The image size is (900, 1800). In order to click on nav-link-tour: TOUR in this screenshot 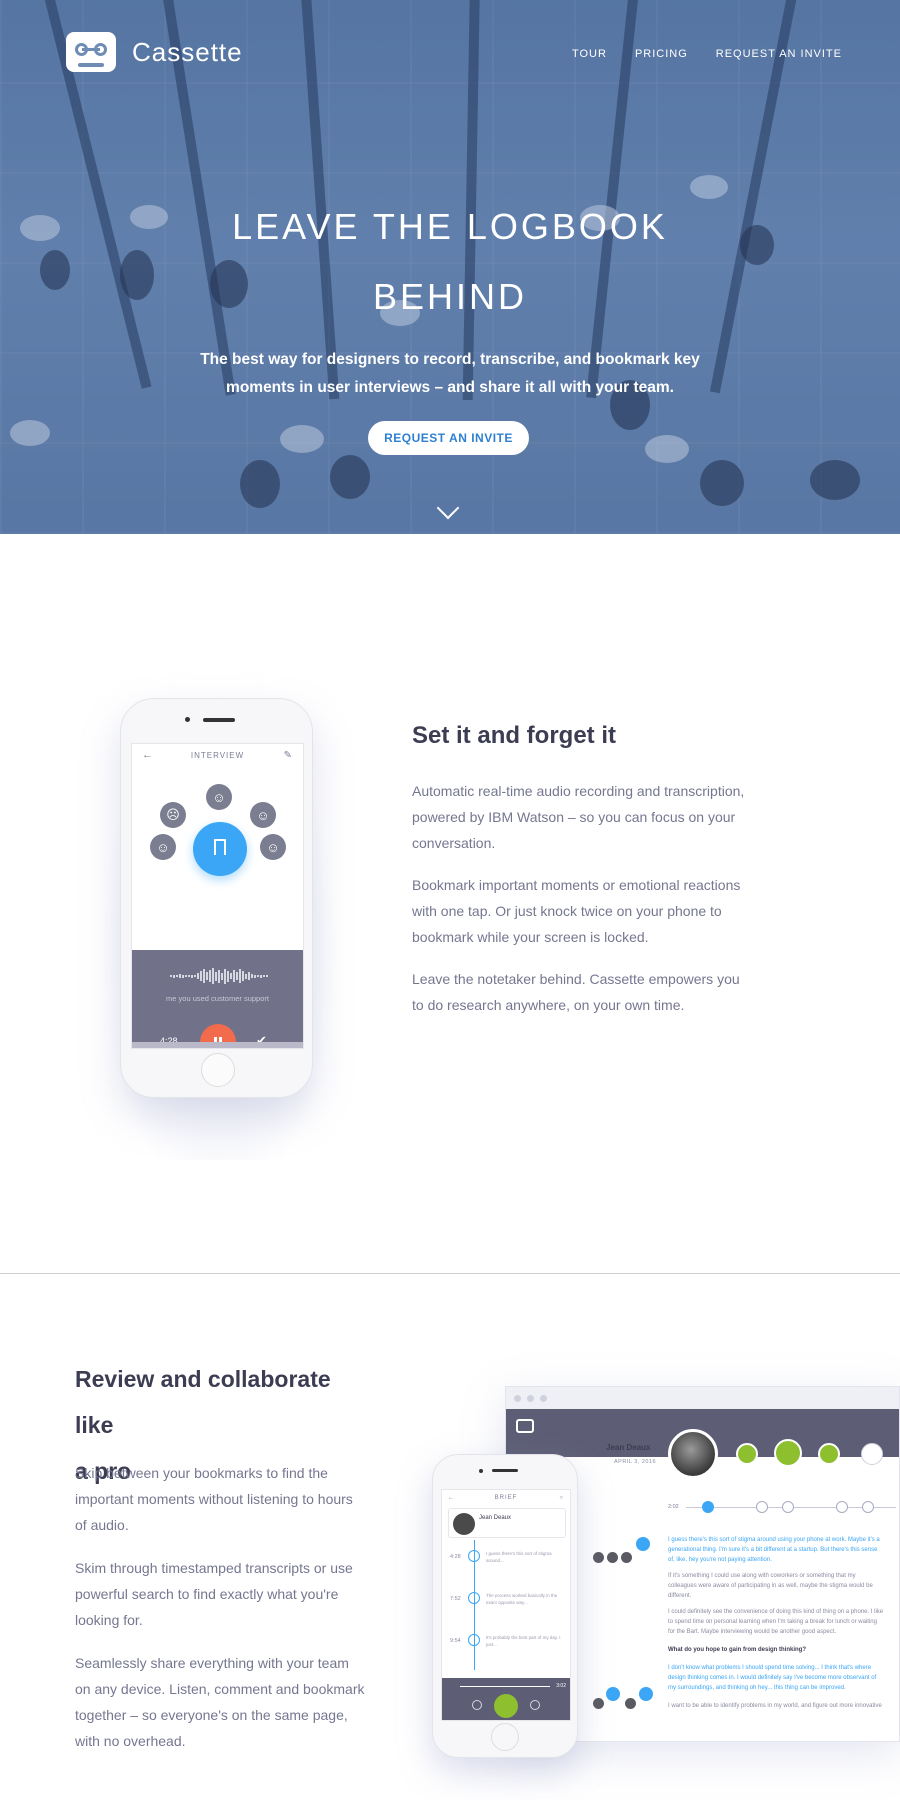, I will do `click(589, 54)`.